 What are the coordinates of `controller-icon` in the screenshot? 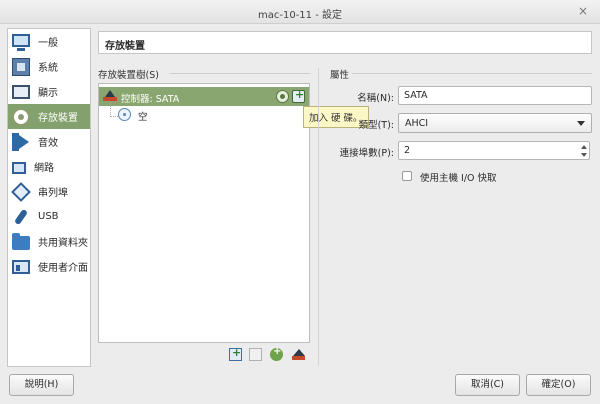 It's located at (110, 96).